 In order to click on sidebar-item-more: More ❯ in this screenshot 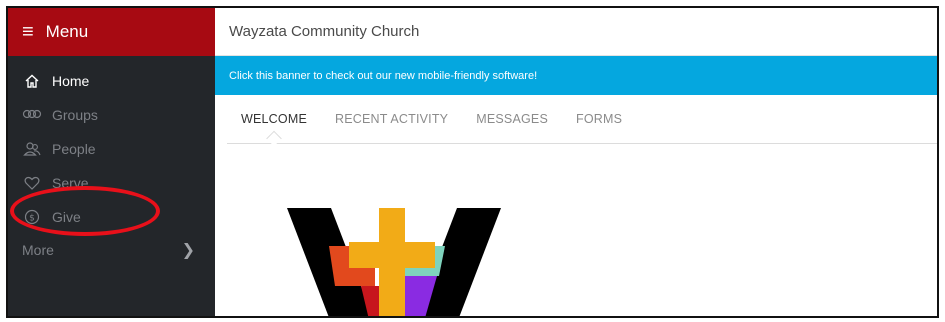, I will do `click(111, 250)`.